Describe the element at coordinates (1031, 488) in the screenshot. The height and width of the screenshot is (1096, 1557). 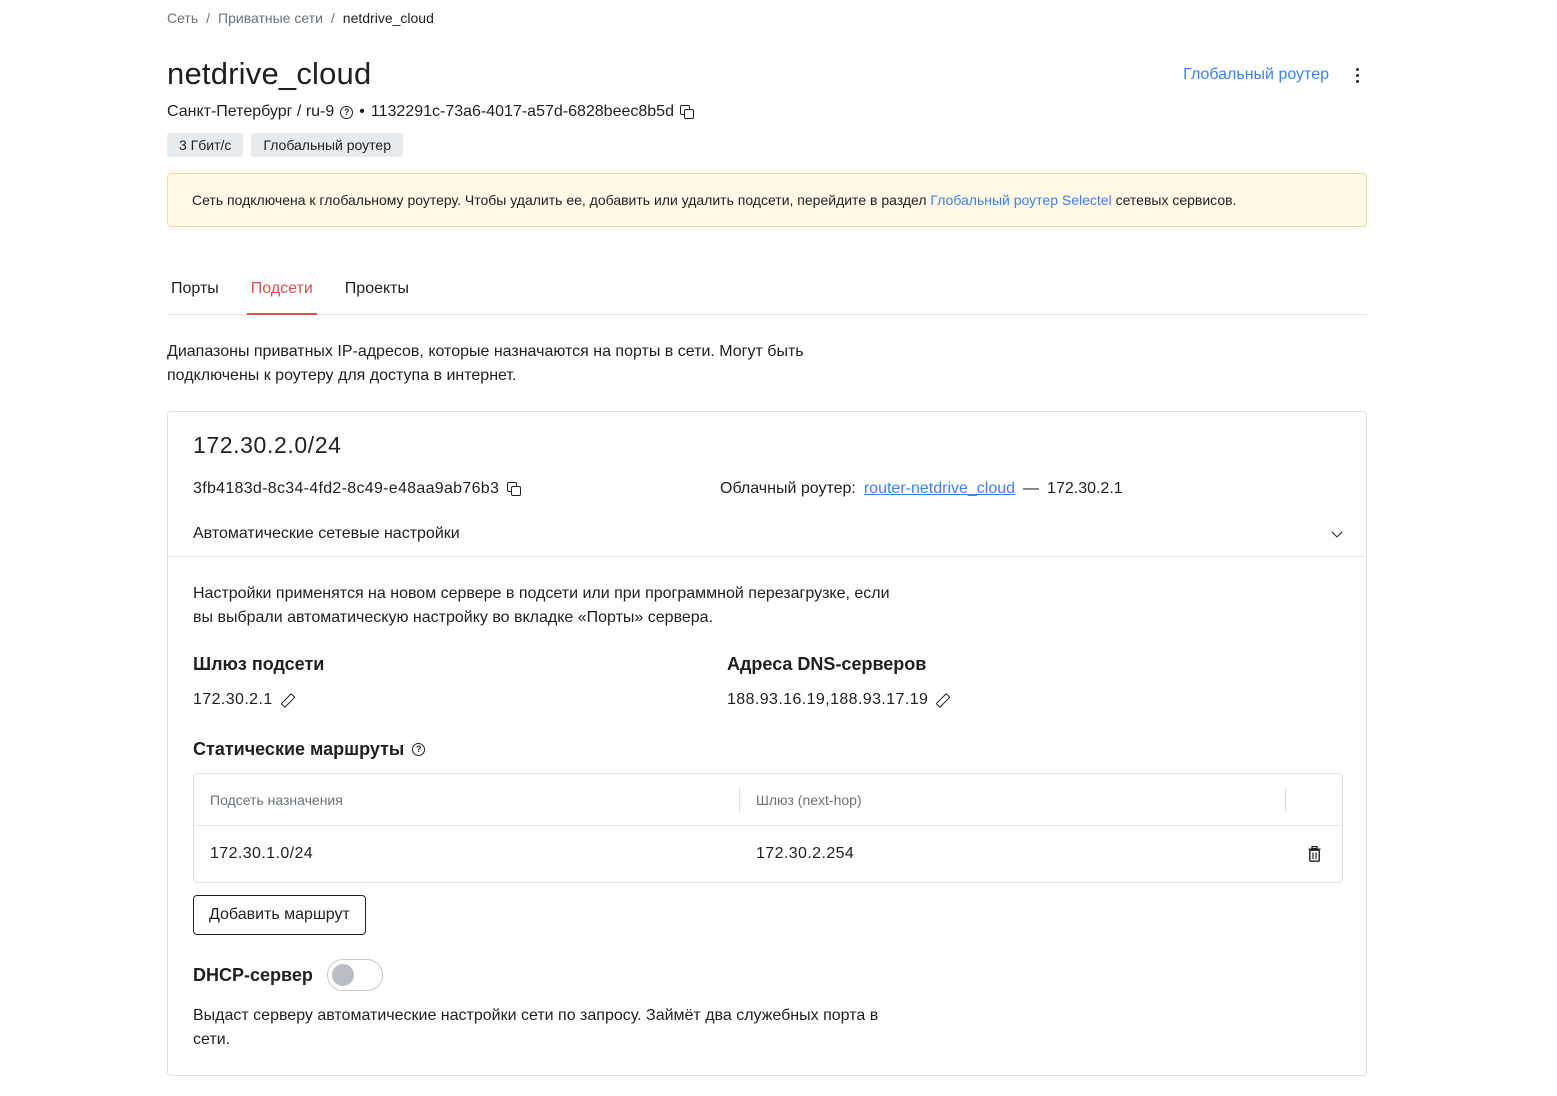
I see `router-dash: —` at that location.